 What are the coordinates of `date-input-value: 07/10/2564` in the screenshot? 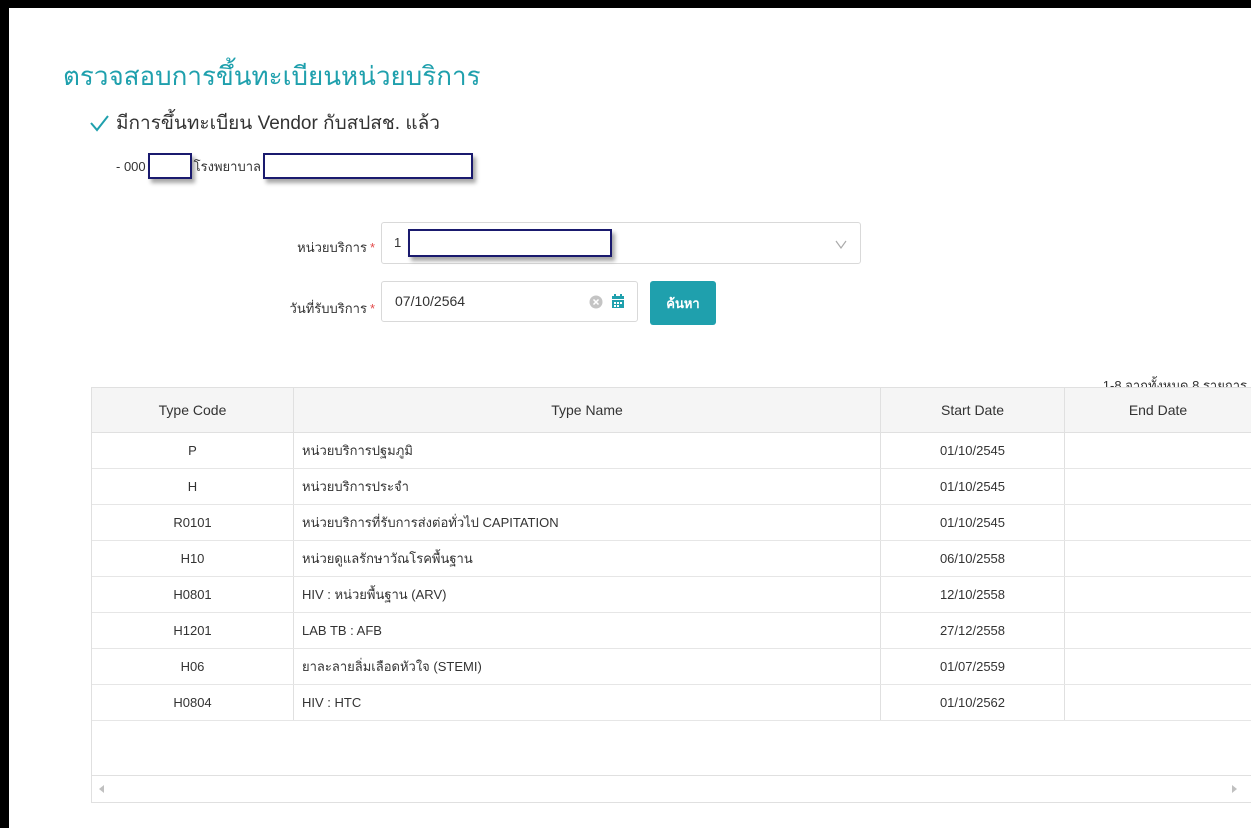 It's located at (430, 301).